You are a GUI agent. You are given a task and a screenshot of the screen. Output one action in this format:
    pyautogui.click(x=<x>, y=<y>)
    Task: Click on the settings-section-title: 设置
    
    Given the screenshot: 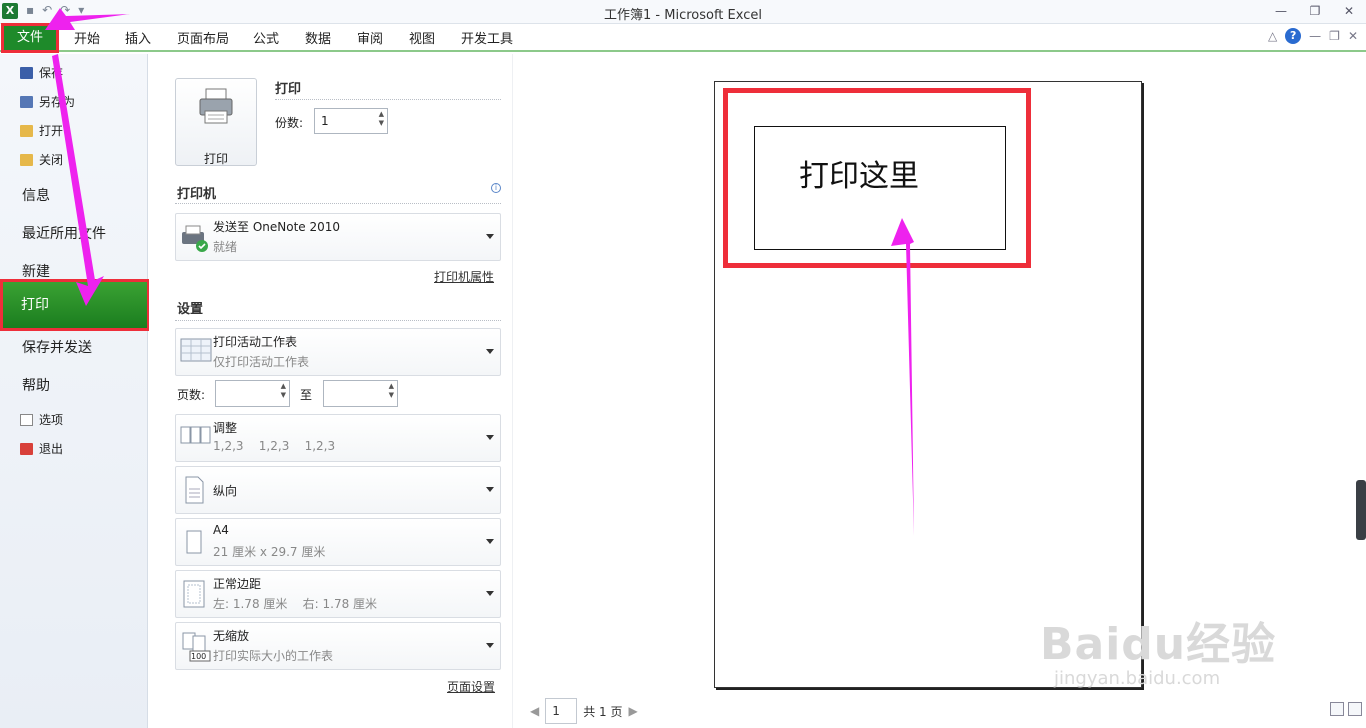 What is the action you would take?
    pyautogui.click(x=190, y=309)
    